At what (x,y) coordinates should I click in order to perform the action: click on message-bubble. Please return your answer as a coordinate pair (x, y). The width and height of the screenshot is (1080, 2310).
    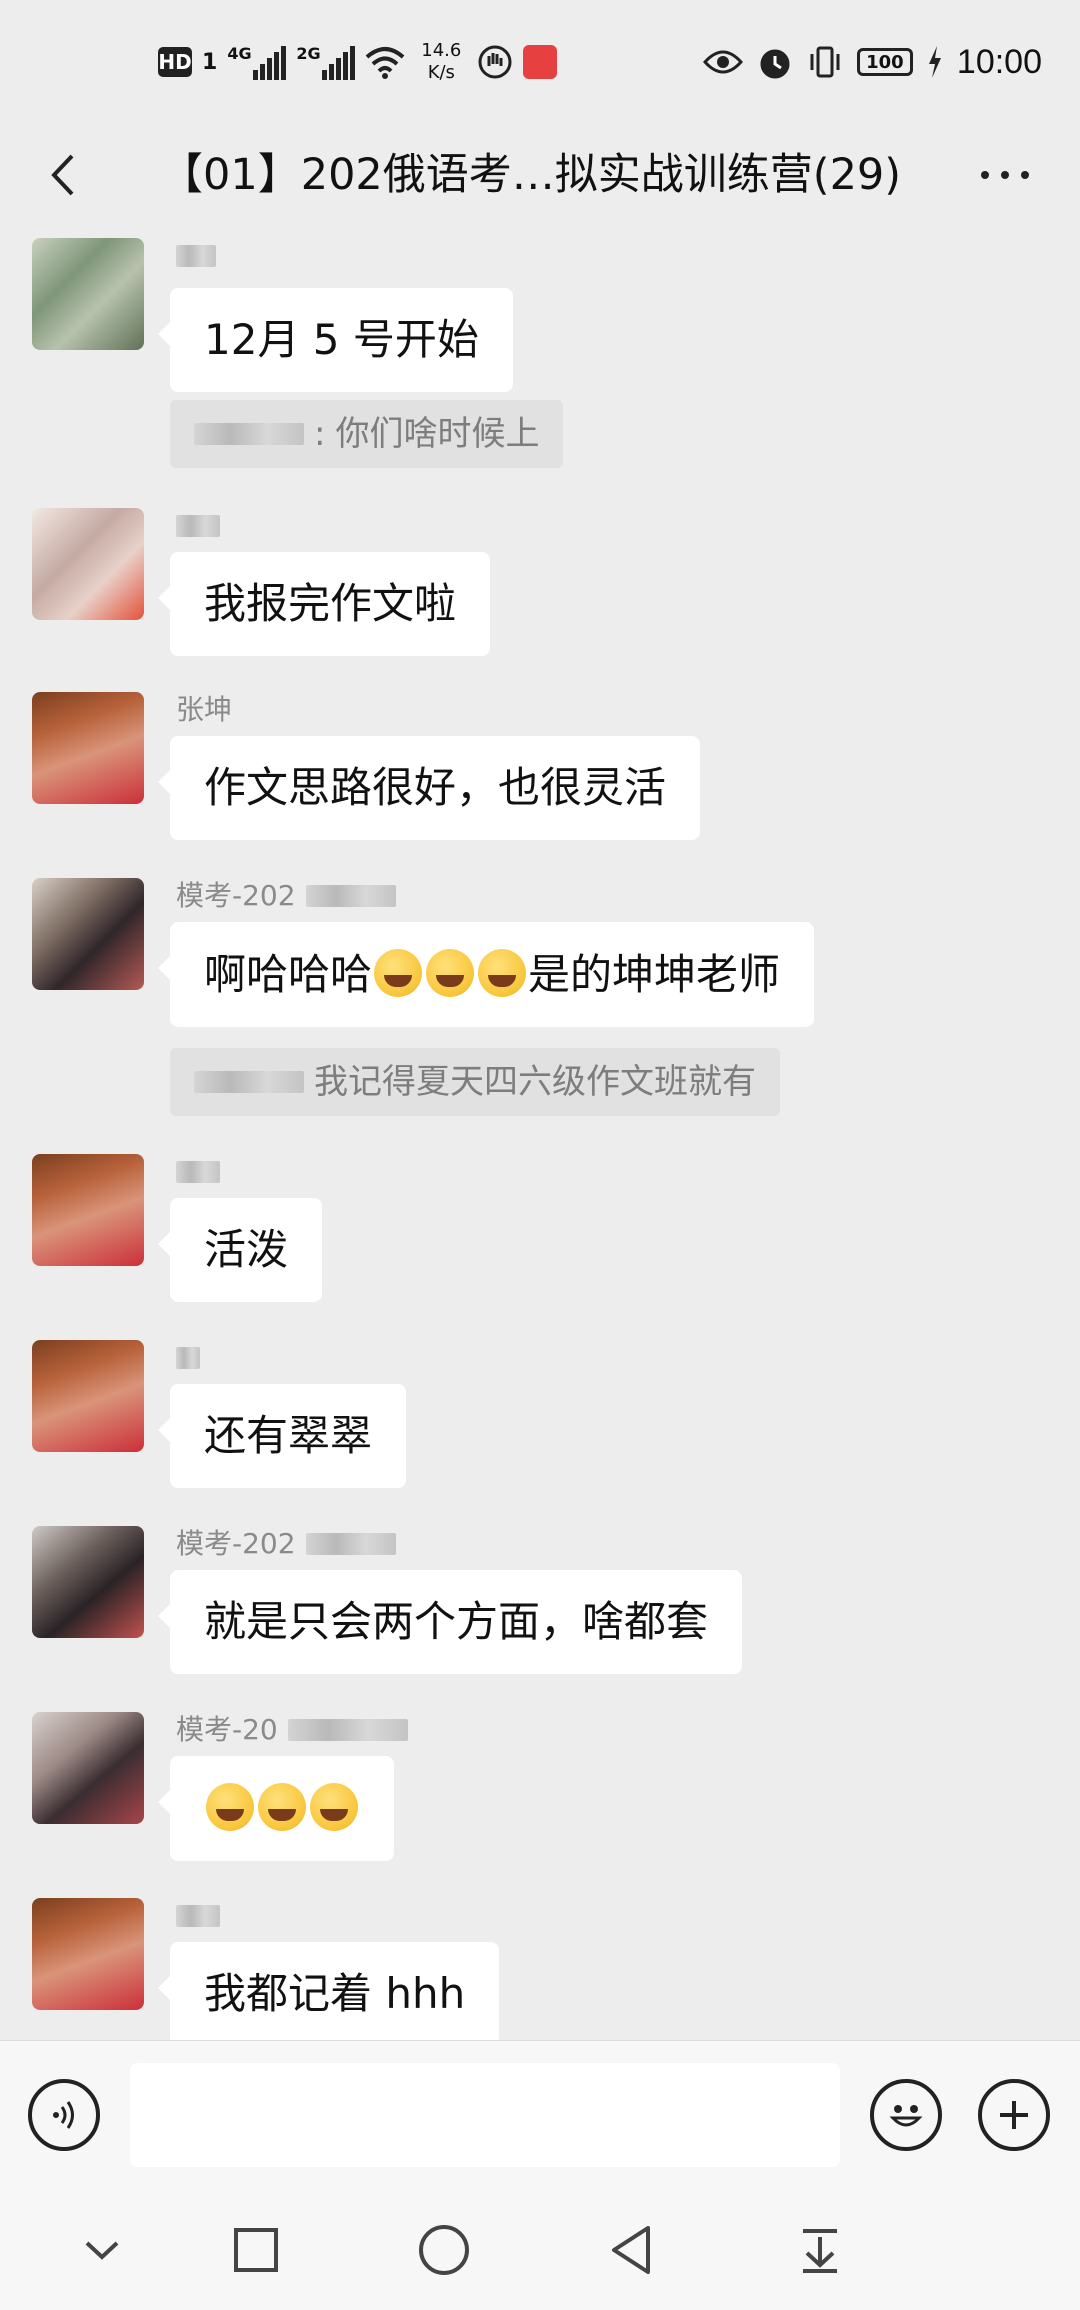
    Looking at the image, I should click on (276, 1808).